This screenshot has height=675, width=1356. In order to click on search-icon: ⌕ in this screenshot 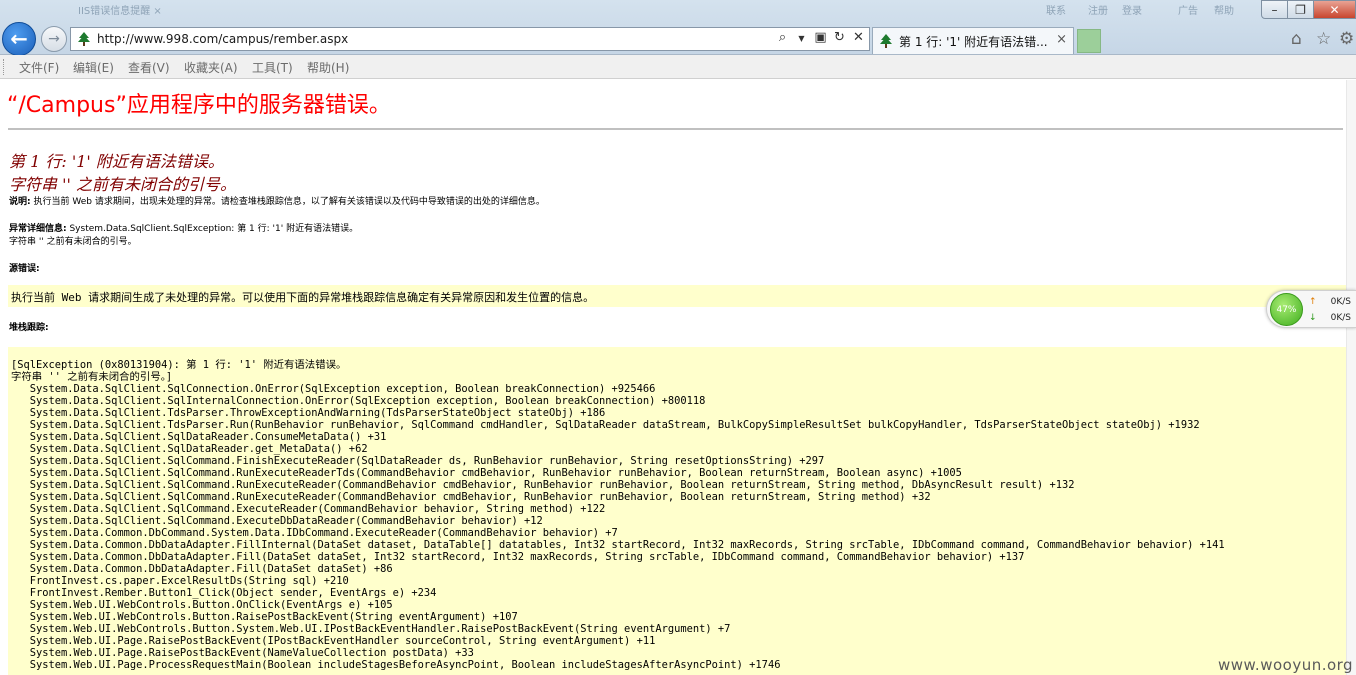, I will do `click(782, 39)`.